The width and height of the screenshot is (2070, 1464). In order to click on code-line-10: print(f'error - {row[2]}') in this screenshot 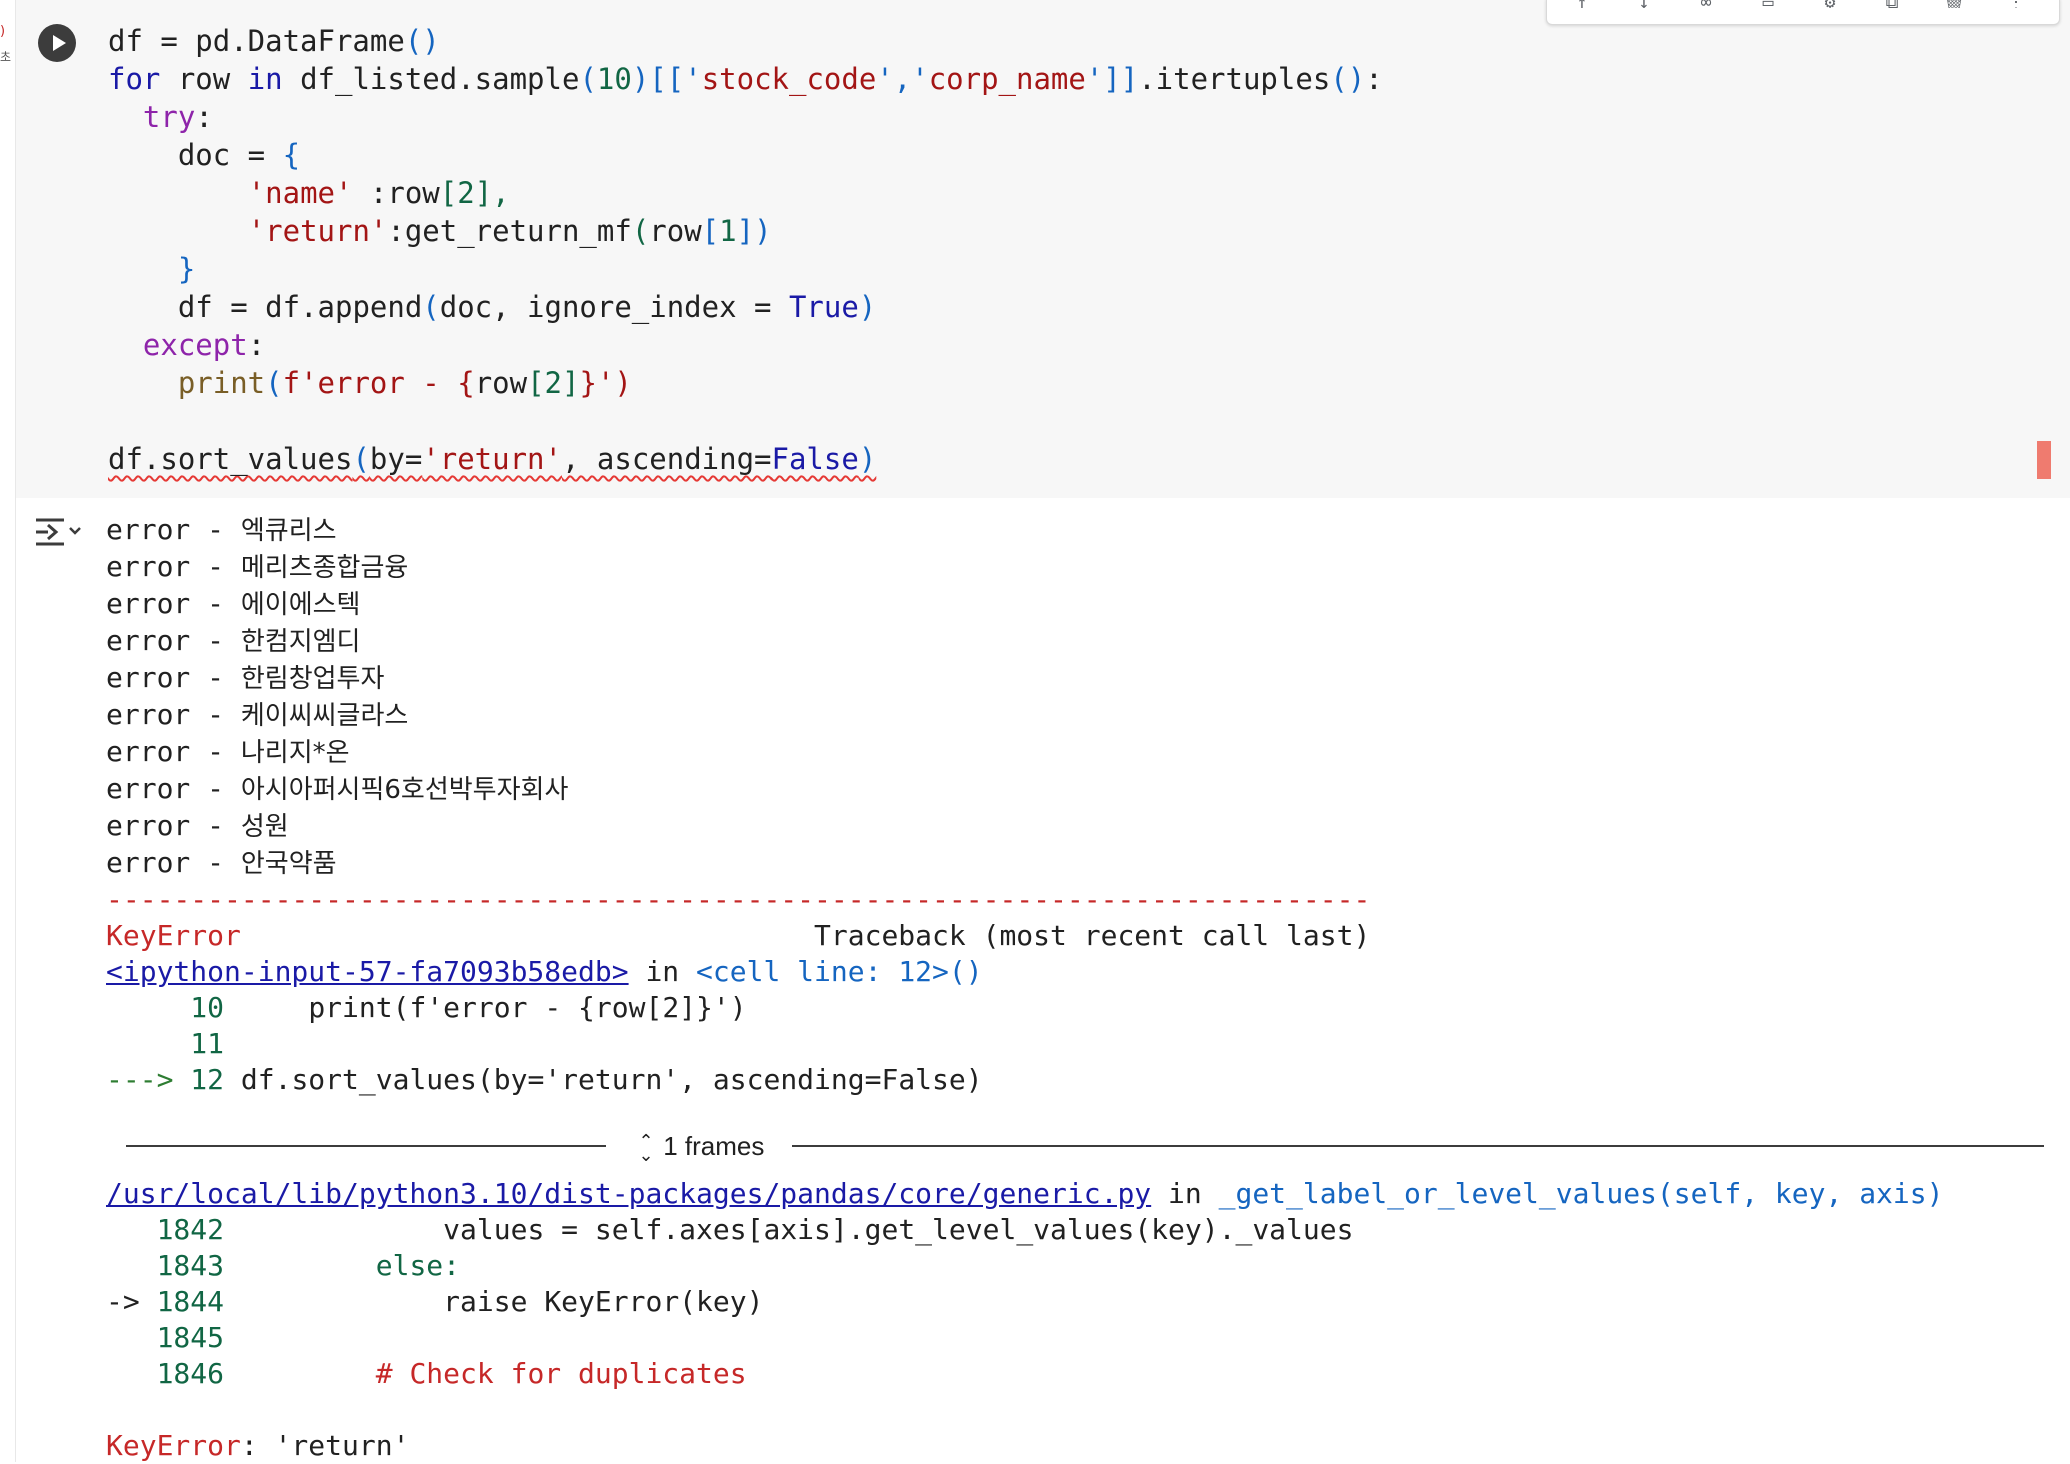, I will do `click(404, 383)`.